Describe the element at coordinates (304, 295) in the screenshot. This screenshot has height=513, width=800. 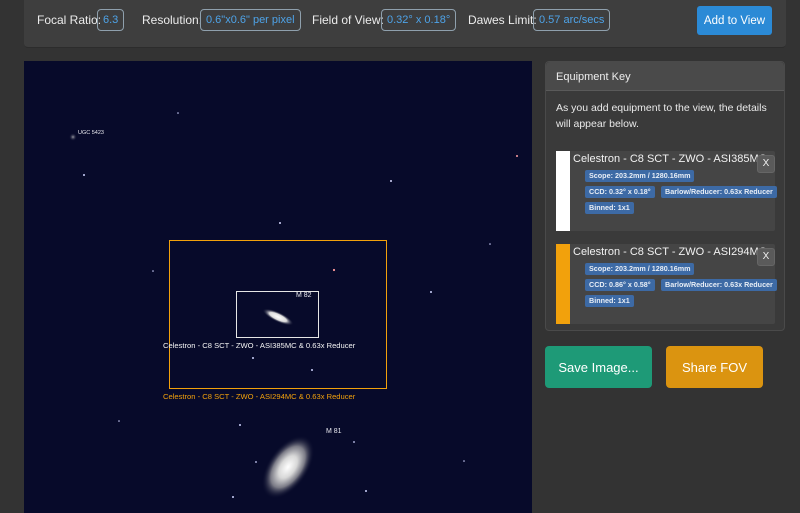
I see `m82-label: M 82` at that location.